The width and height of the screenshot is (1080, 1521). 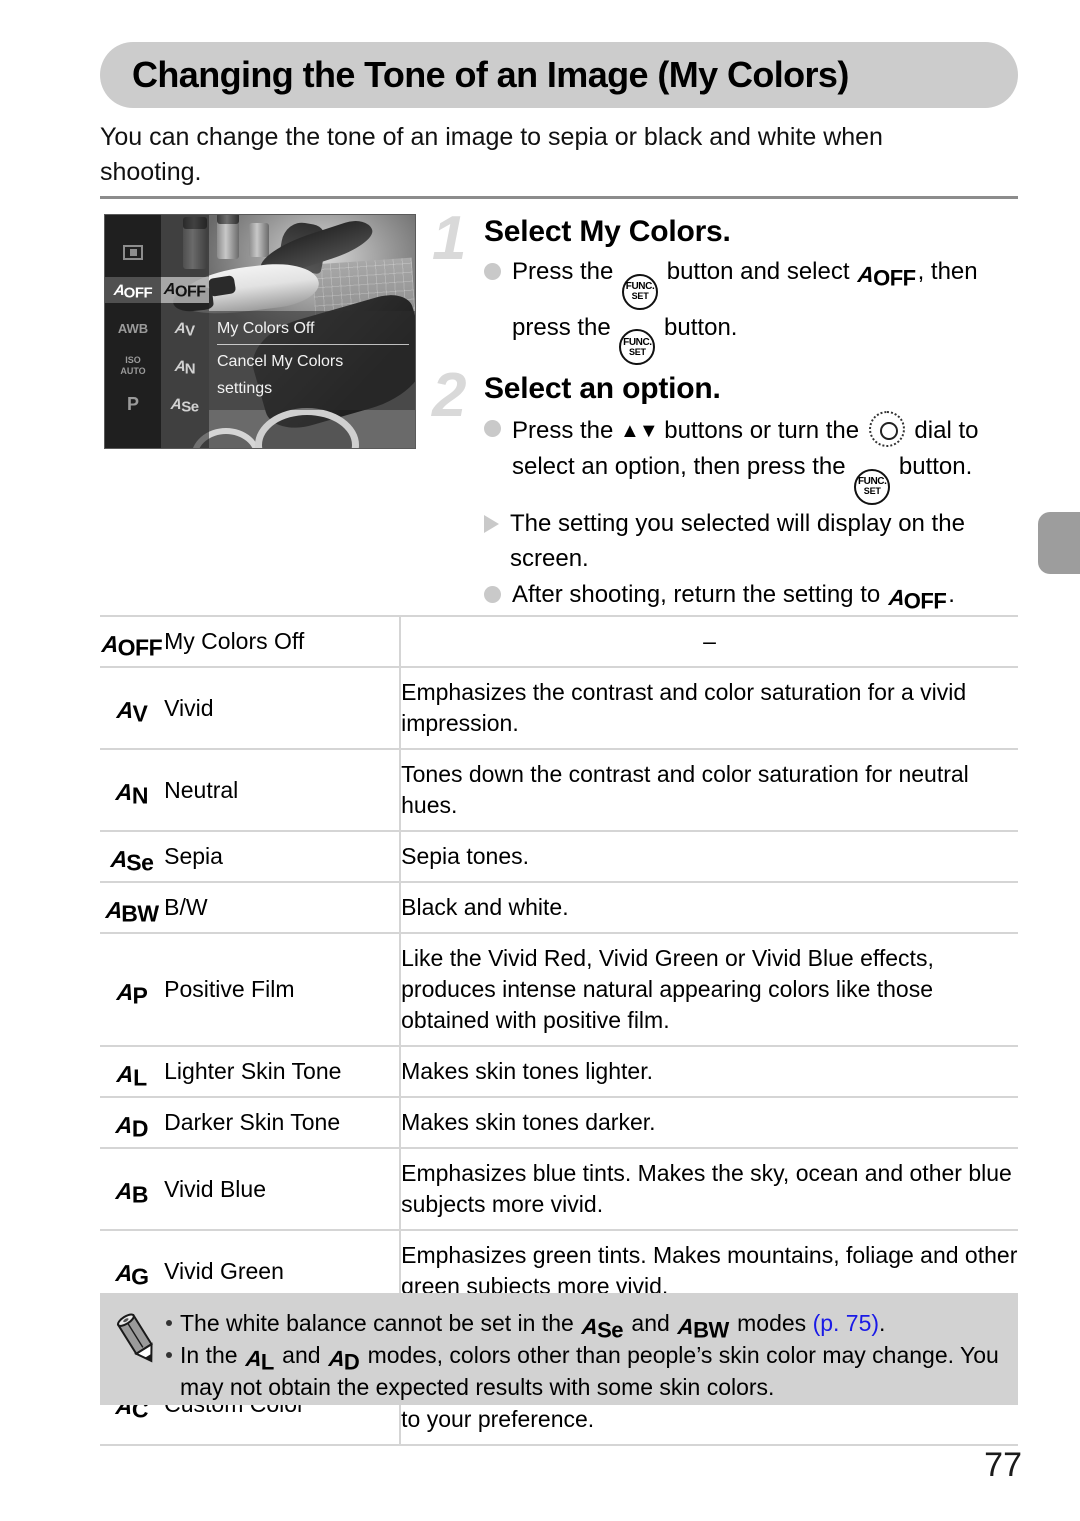 What do you see at coordinates (131, 1275) in the screenshot?
I see `my-colors-g-icon: AG` at bounding box center [131, 1275].